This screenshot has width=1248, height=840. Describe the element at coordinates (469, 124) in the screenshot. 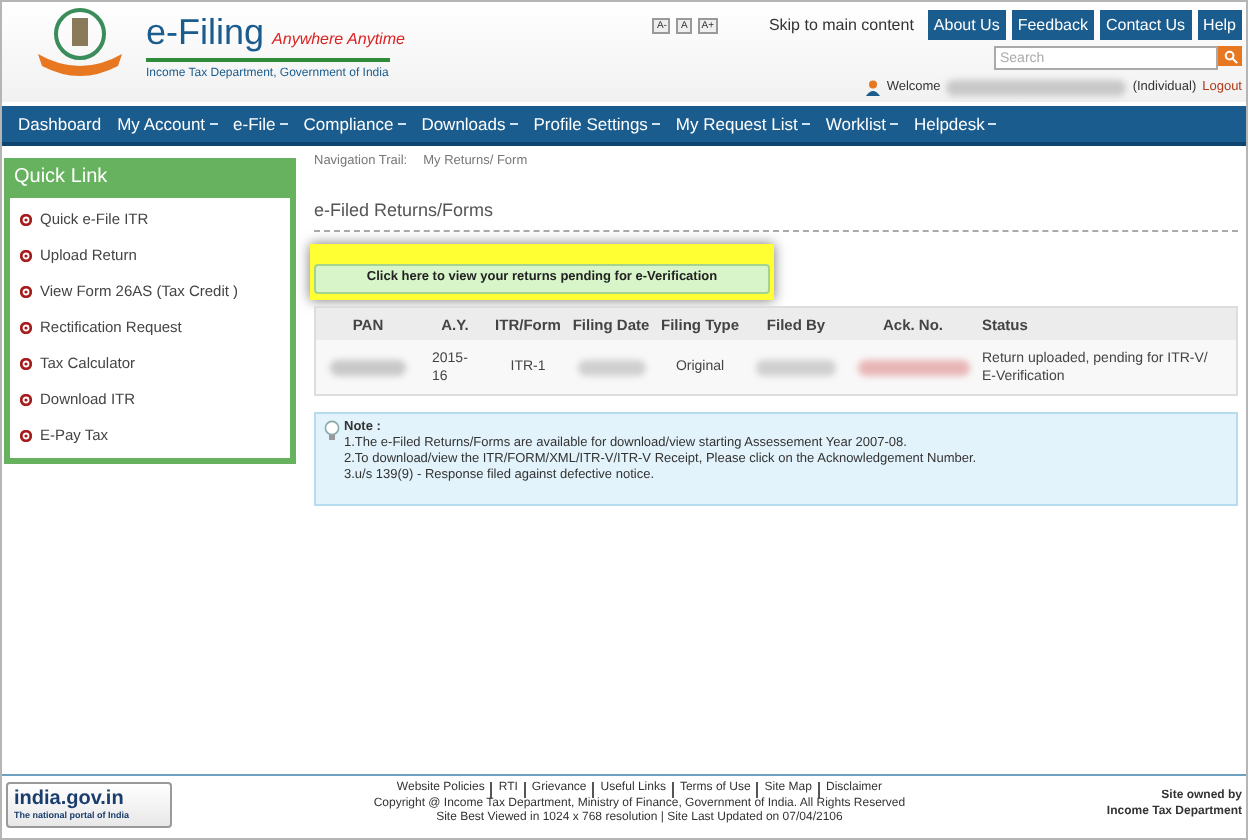

I see `nav-menu-item: Downloads` at that location.